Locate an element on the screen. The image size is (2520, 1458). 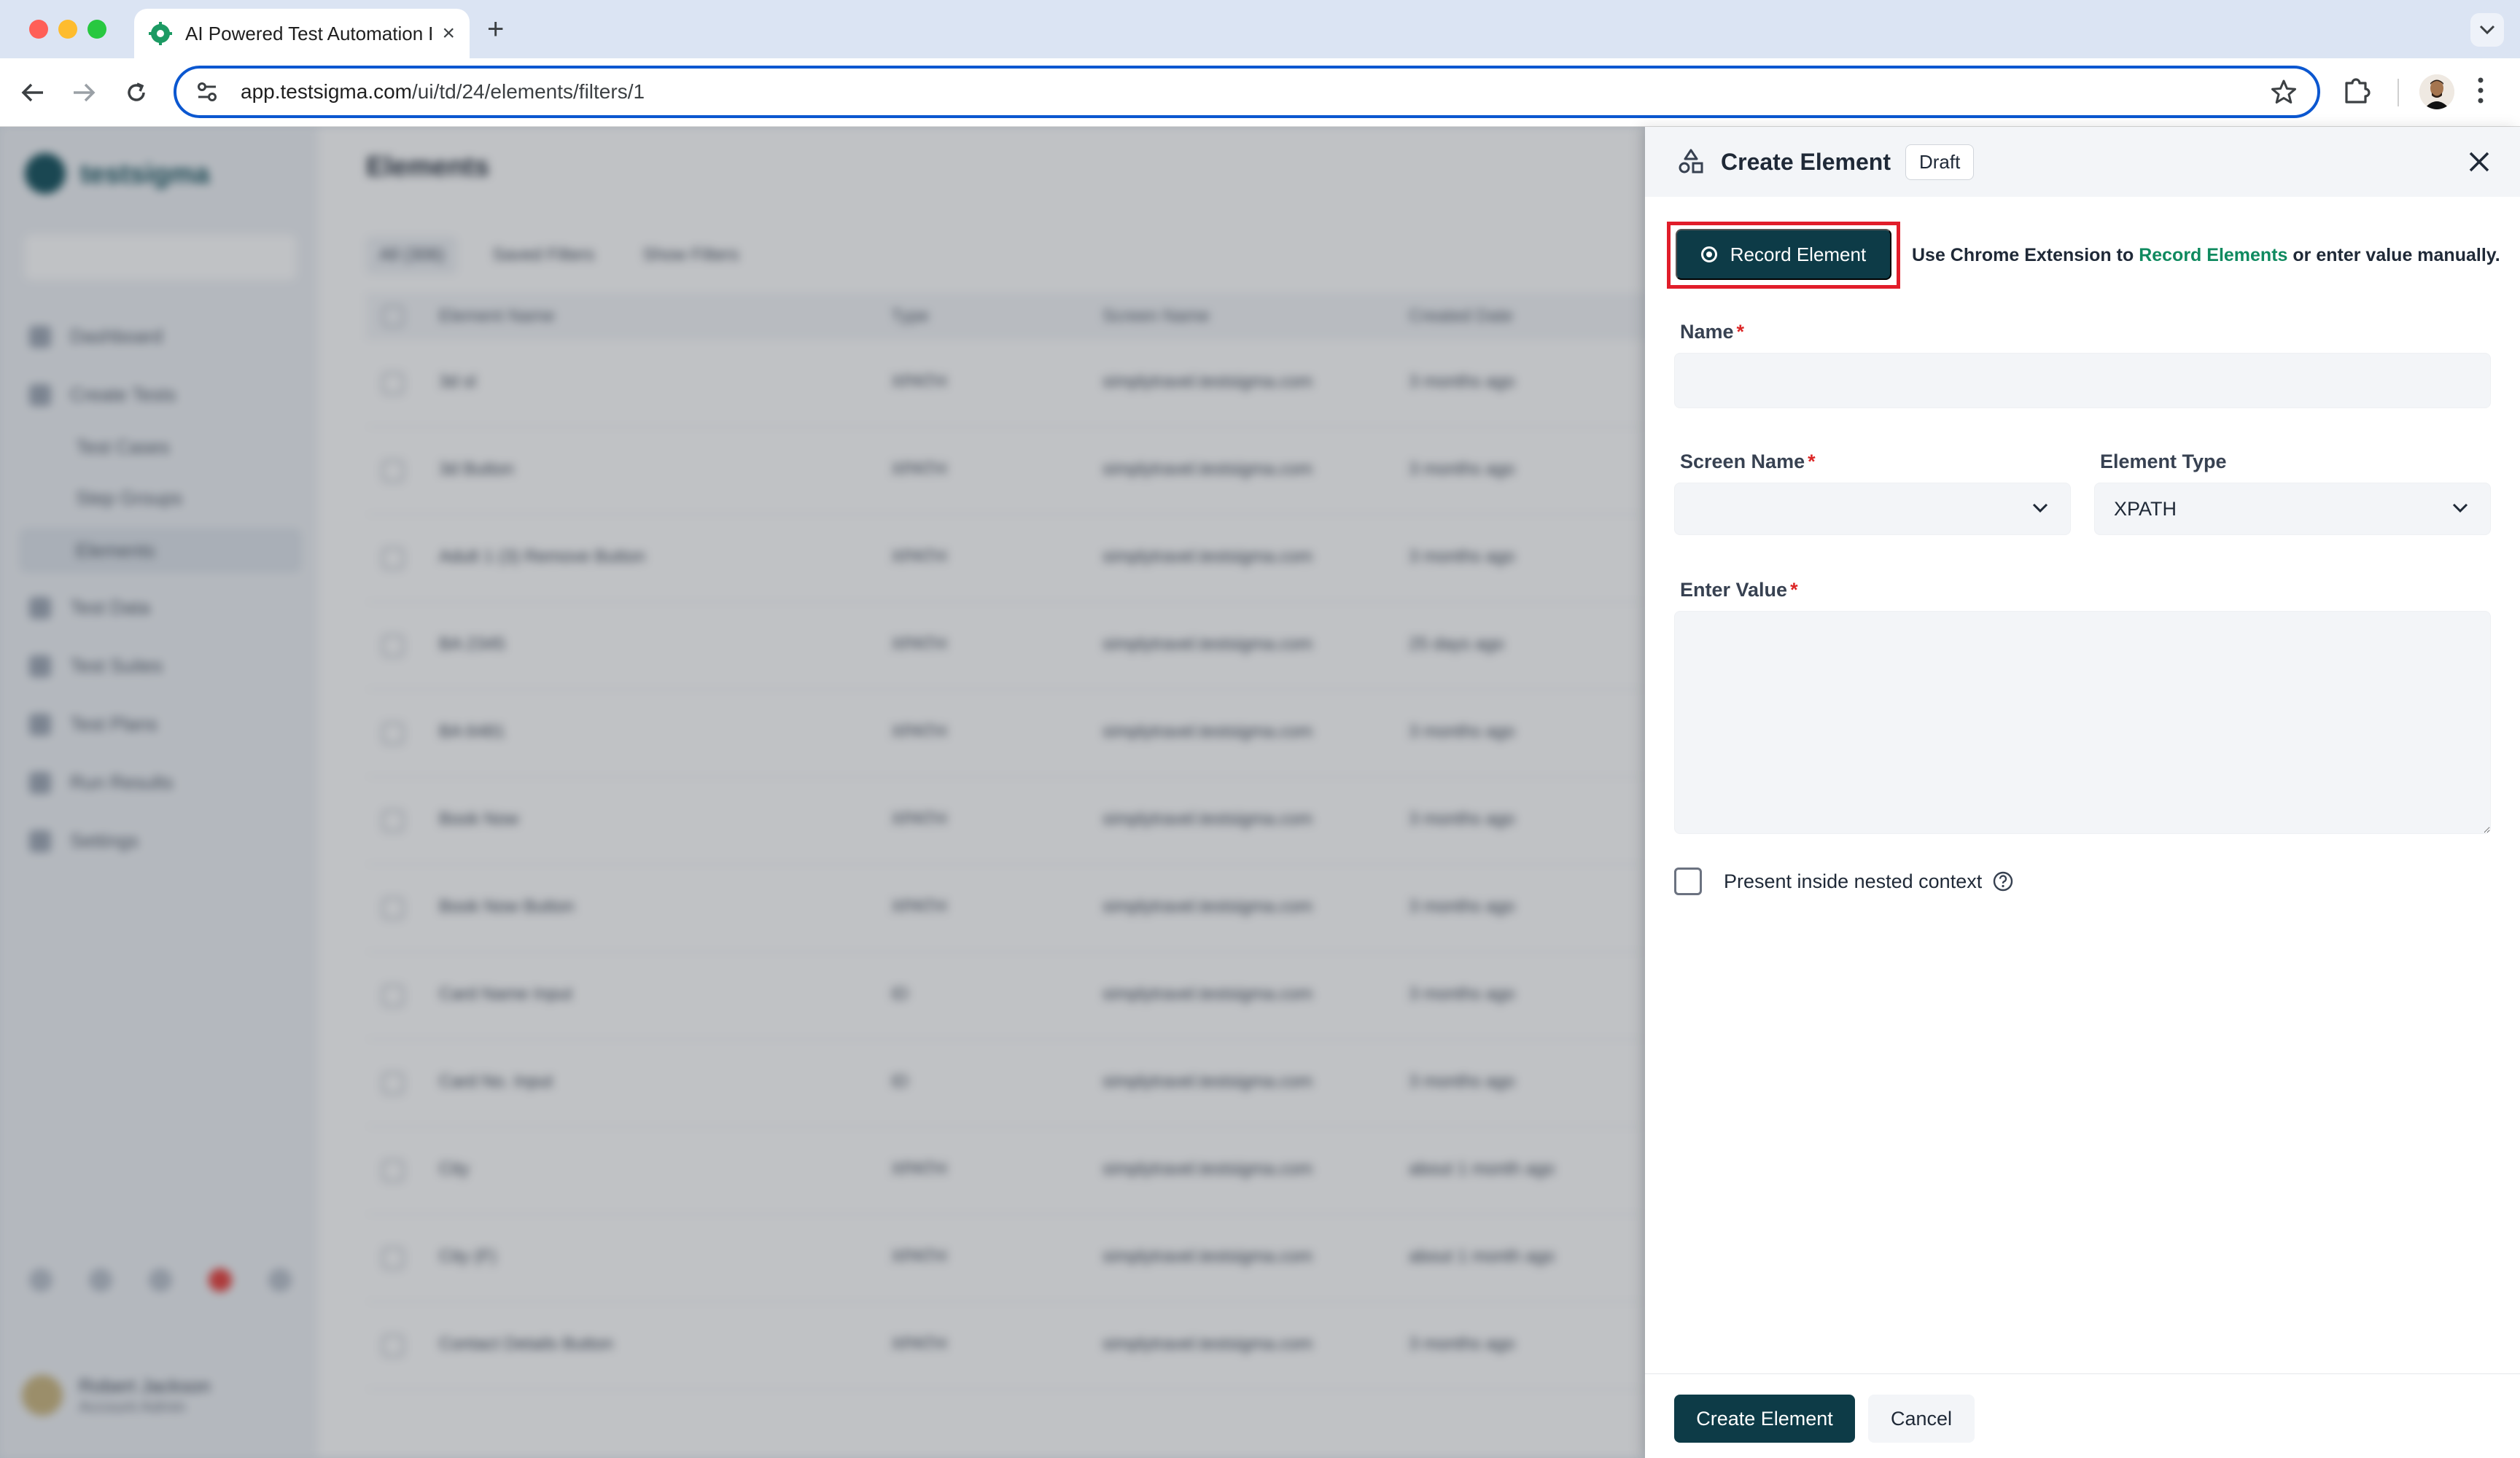
name-input is located at coordinates (2082, 380).